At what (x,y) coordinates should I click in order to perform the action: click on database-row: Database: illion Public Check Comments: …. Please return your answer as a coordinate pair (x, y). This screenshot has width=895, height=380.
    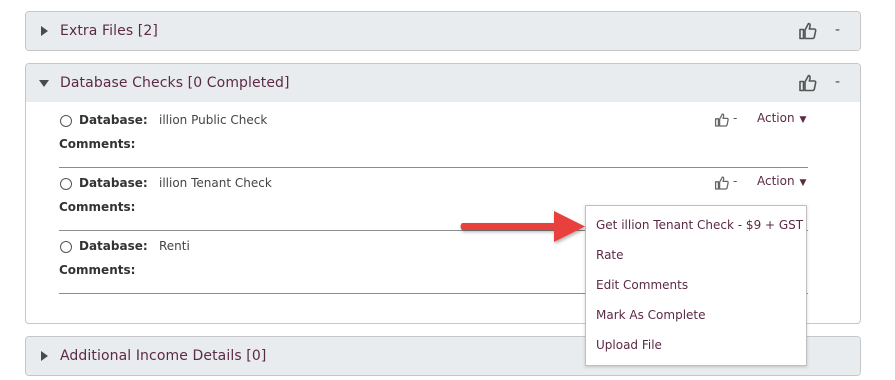
    Looking at the image, I should click on (433, 137).